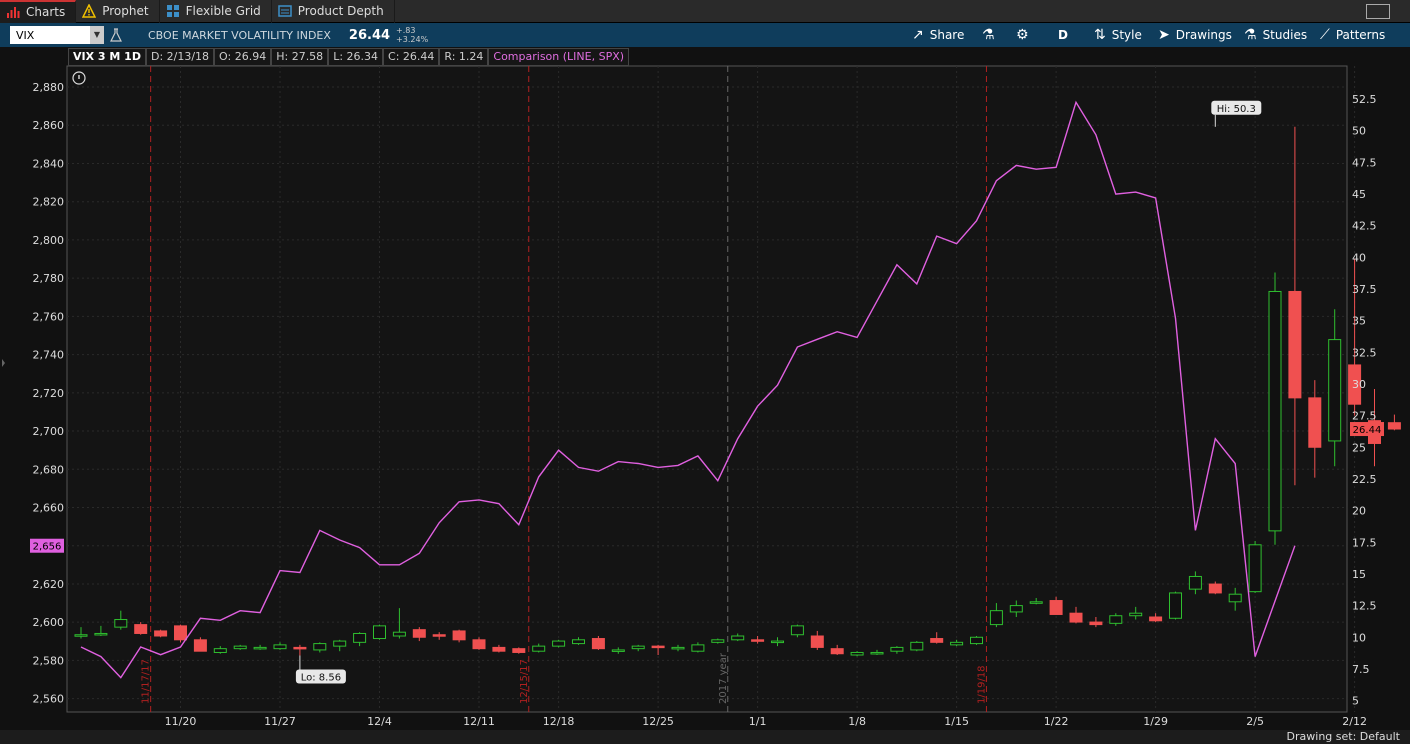 The height and width of the screenshot is (744, 1410). What do you see at coordinates (1364, 416) in the screenshot?
I see `right-axis-tick: 27.5` at bounding box center [1364, 416].